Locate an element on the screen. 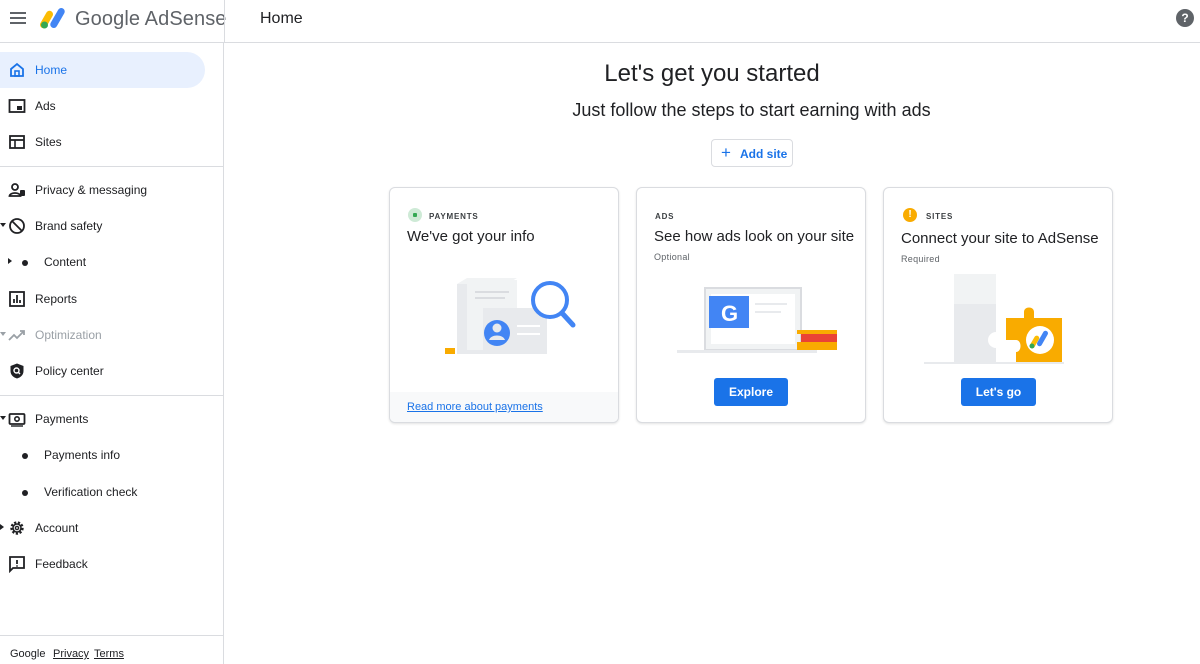 The width and height of the screenshot is (1200, 664). sidebar-item-policy-center: Policy center is located at coordinates (111, 371).